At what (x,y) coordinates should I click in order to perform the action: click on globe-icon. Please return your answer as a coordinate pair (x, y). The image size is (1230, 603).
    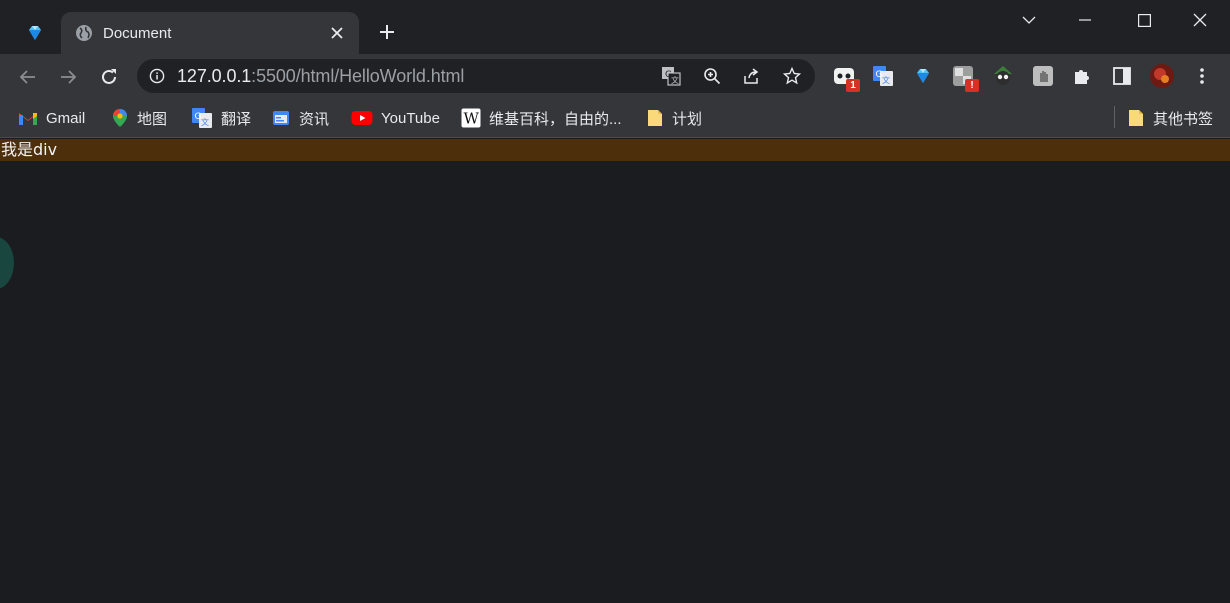
    Looking at the image, I should click on (84, 33).